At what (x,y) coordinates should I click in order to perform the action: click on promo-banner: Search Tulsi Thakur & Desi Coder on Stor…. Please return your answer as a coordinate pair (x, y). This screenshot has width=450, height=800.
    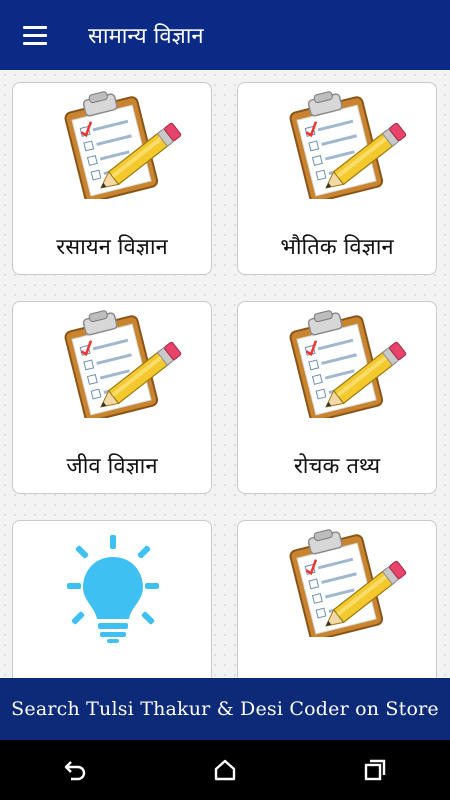
    Looking at the image, I should click on (225, 709).